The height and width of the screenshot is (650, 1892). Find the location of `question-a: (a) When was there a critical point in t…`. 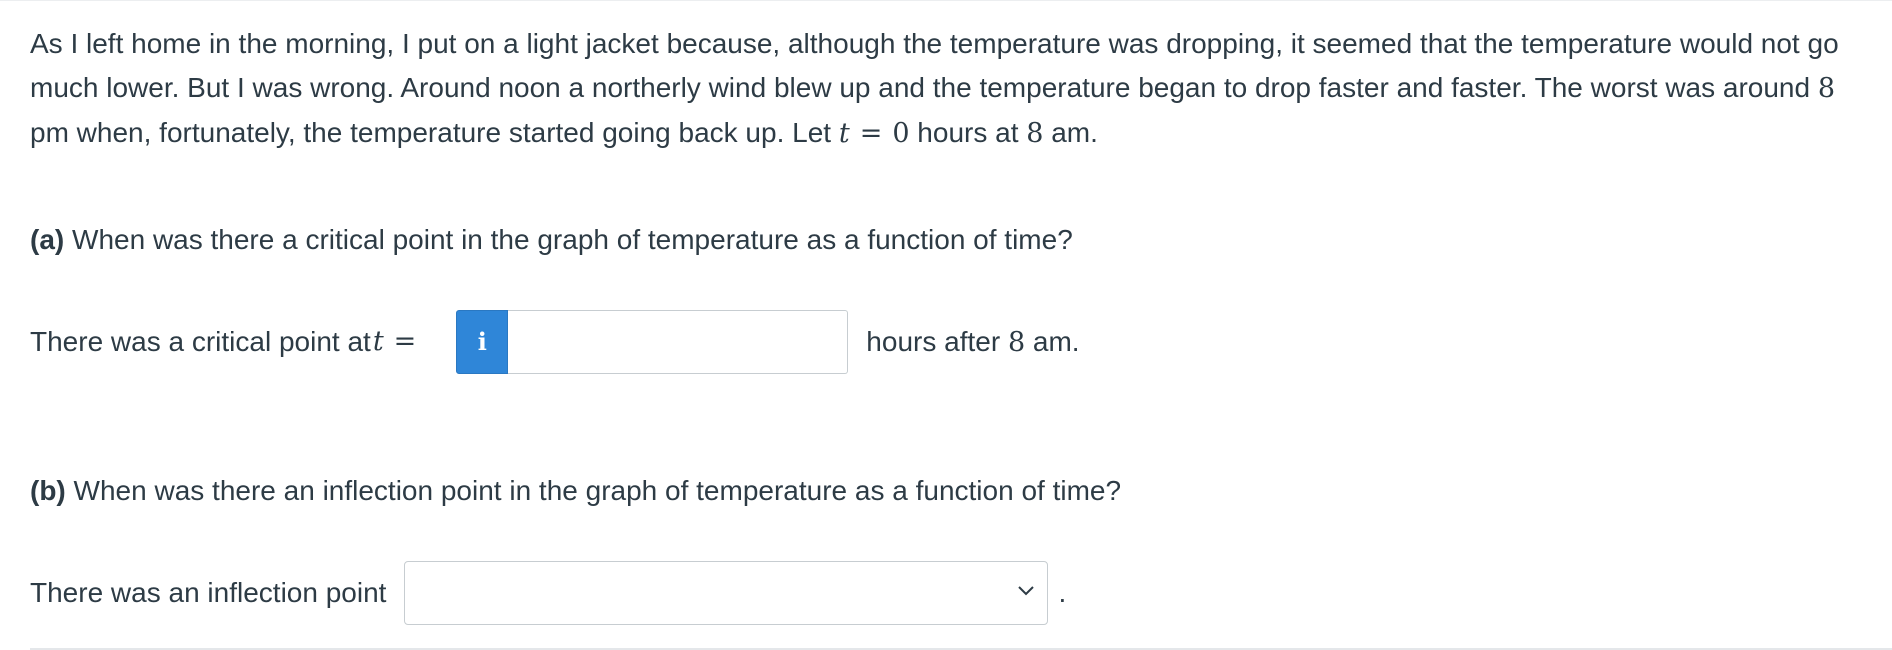

question-a: (a) When was there a critical point in t… is located at coordinates (551, 240).